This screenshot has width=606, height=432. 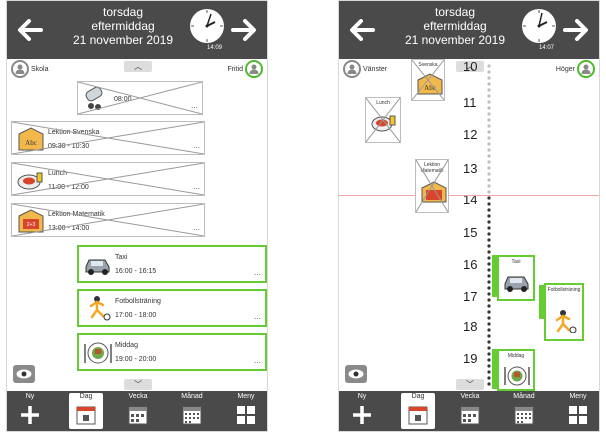 I want to click on event-card-lektion-svenska: Abc Lektion Svenska 09:30 - 10:30 ⋯, so click(x=108, y=138).